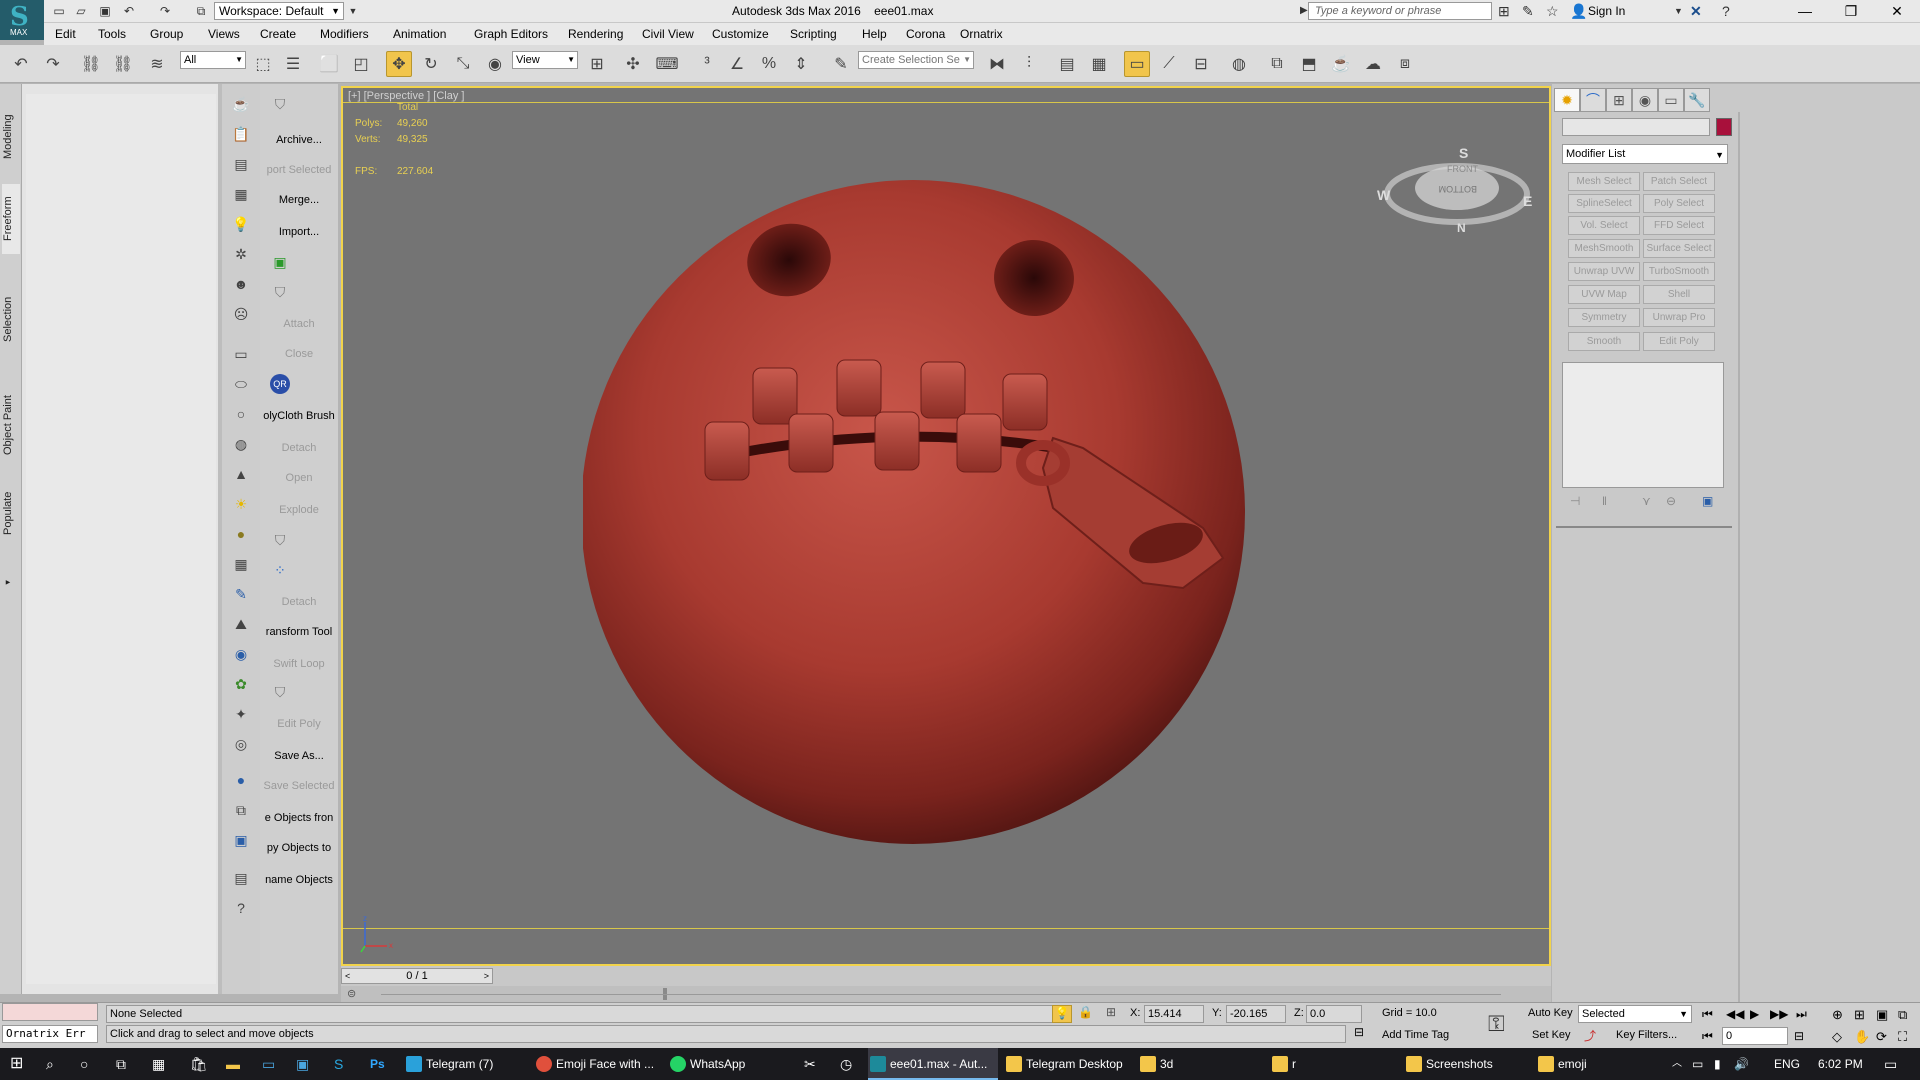 The height and width of the screenshot is (1080, 1920). Describe the element at coordinates (1062, 1014) in the screenshot. I see `isolate-selection-icon: 💡` at that location.